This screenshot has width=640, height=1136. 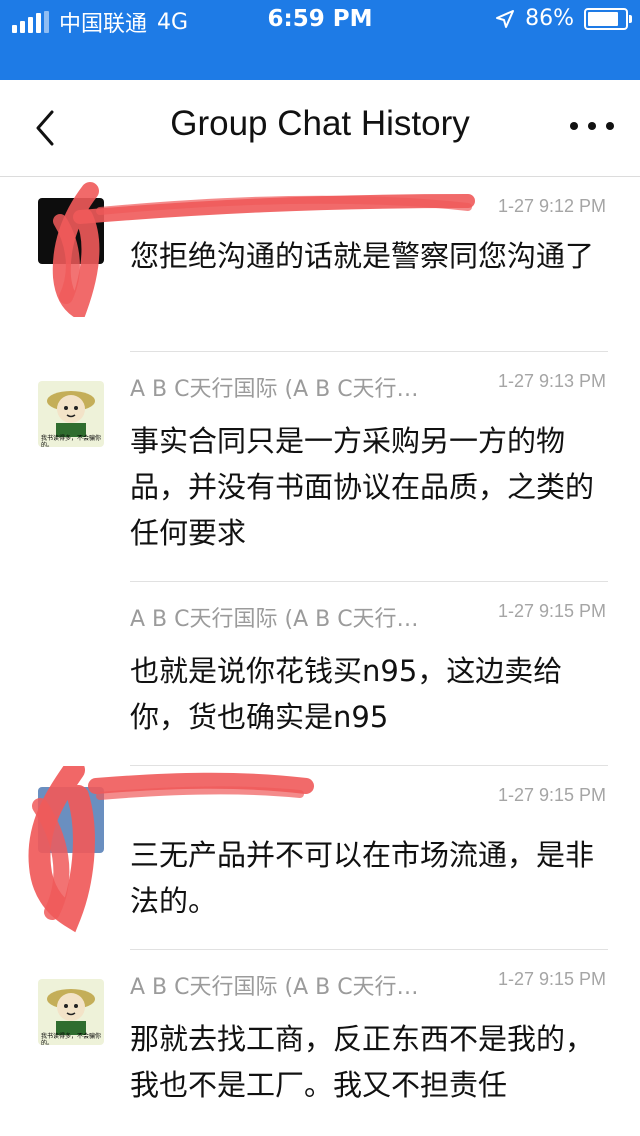 What do you see at coordinates (505, 18) in the screenshot?
I see `location-icon` at bounding box center [505, 18].